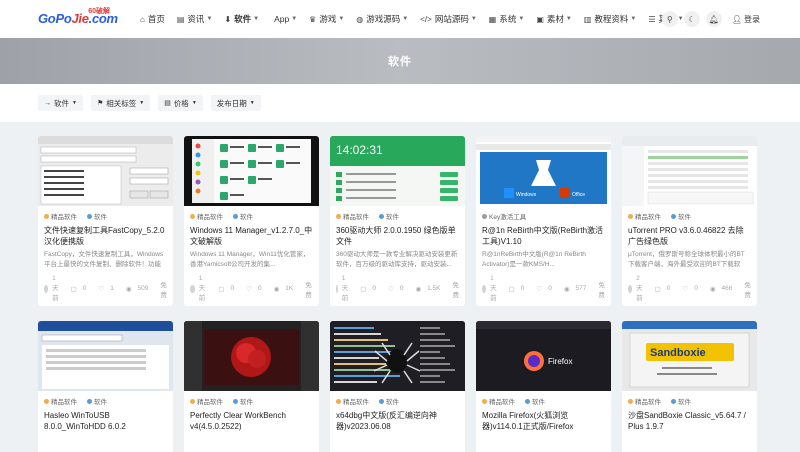  What do you see at coordinates (152, 19) in the screenshot?
I see `nav-item-0: ⌂ 首页` at bounding box center [152, 19].